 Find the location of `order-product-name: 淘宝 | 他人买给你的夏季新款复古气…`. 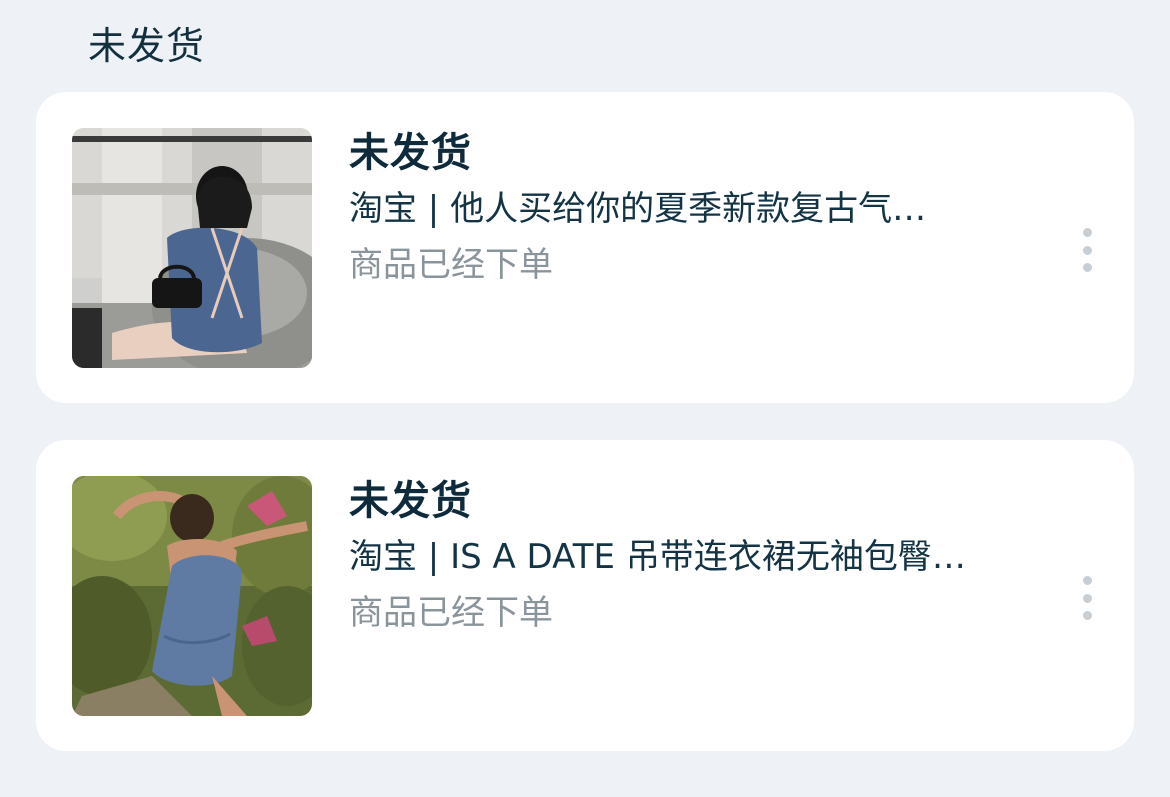

order-product-name: 淘宝 | 他人买给你的夏季新款复古气… is located at coordinates (638, 209).